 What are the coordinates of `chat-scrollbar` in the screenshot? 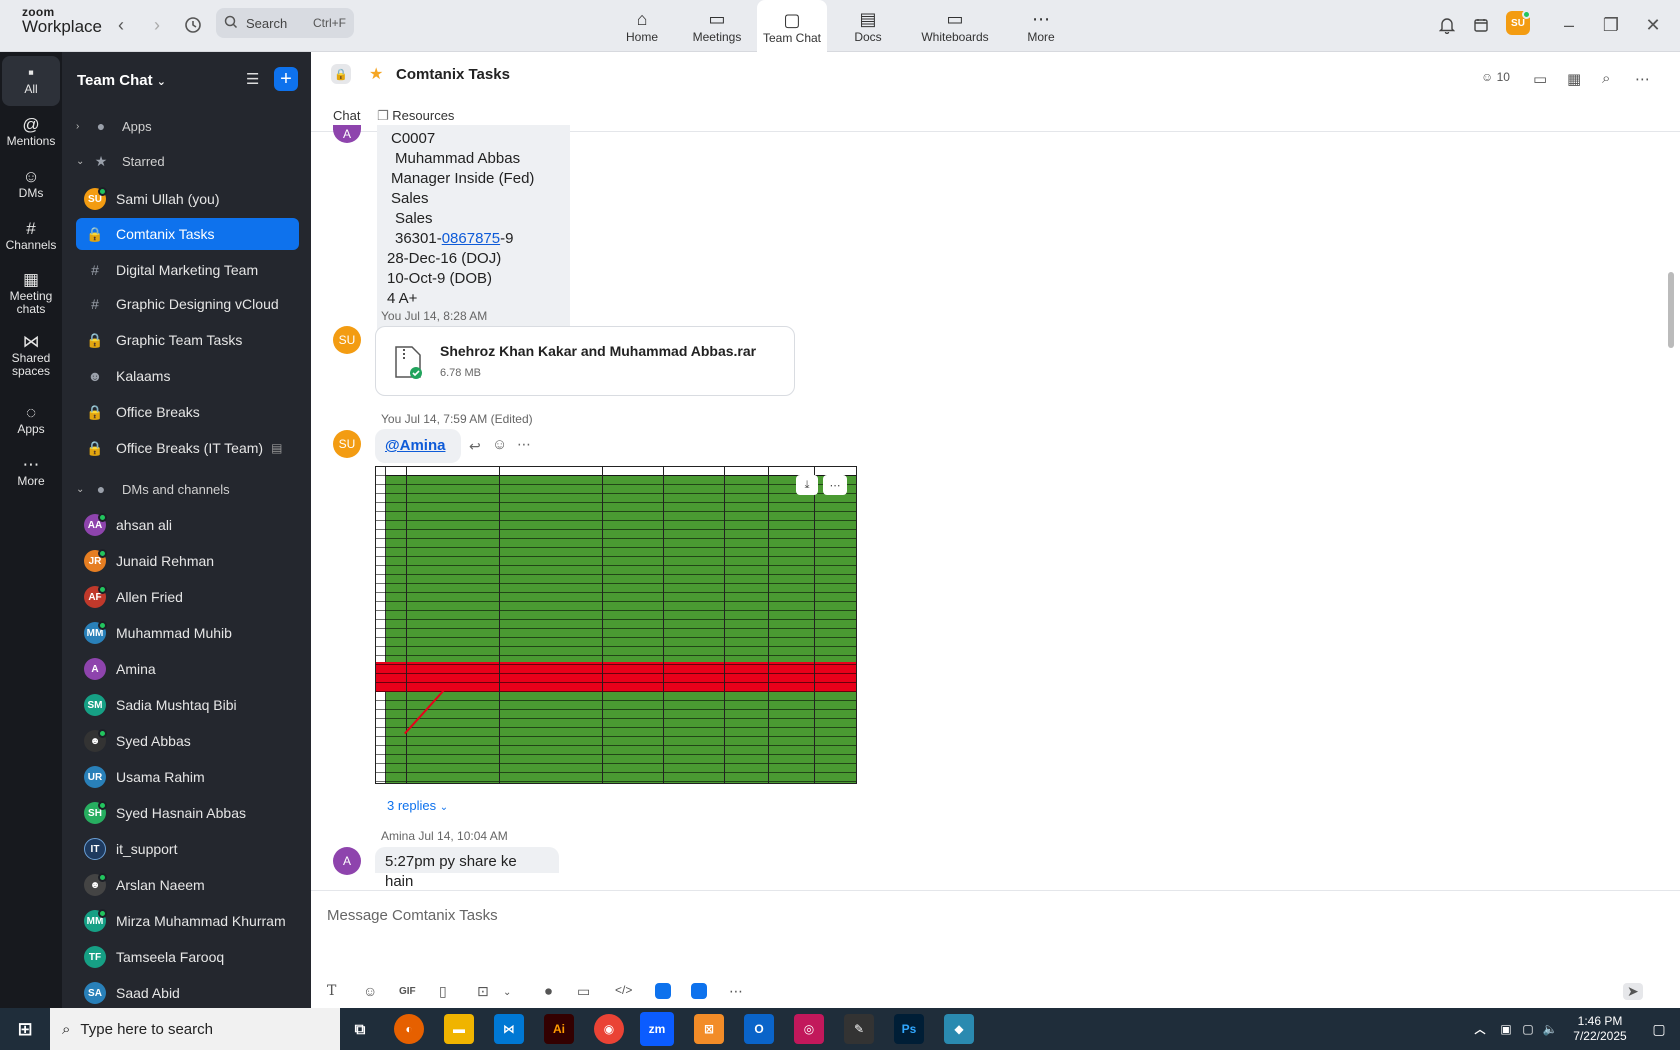 It's located at (1671, 310).